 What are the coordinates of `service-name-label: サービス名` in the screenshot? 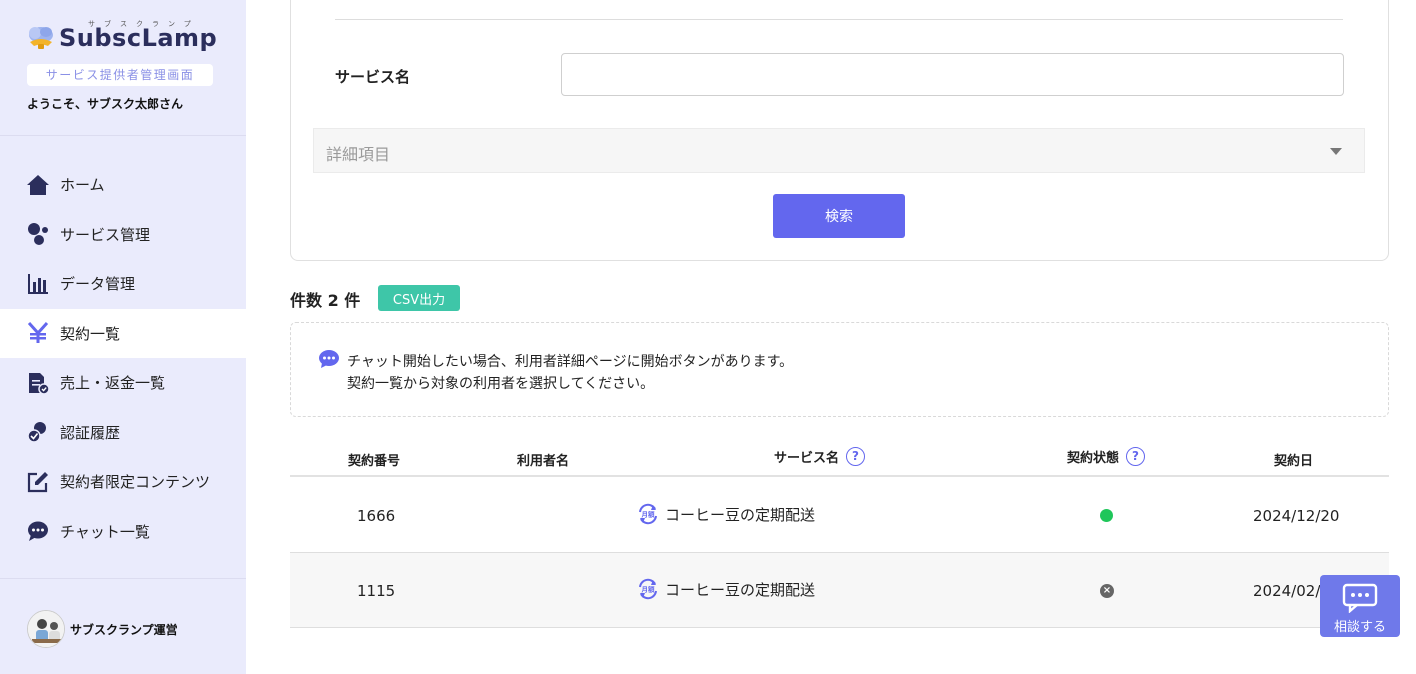 It's located at (373, 77).